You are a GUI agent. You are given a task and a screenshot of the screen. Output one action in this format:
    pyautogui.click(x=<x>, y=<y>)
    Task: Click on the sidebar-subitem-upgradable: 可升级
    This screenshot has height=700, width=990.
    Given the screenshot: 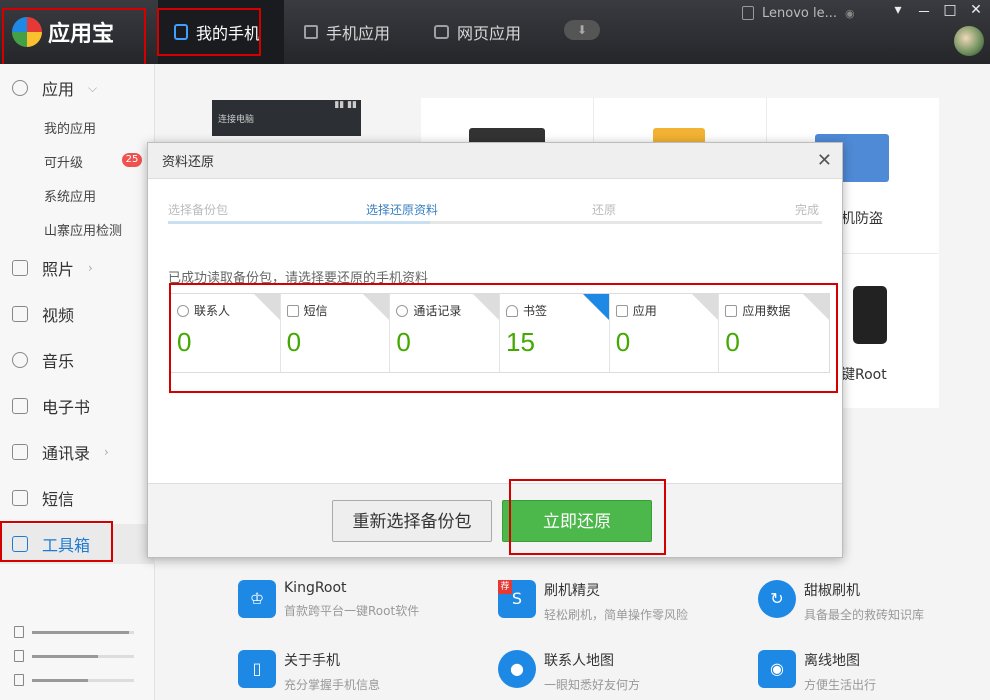 What is the action you would take?
    pyautogui.click(x=63, y=161)
    